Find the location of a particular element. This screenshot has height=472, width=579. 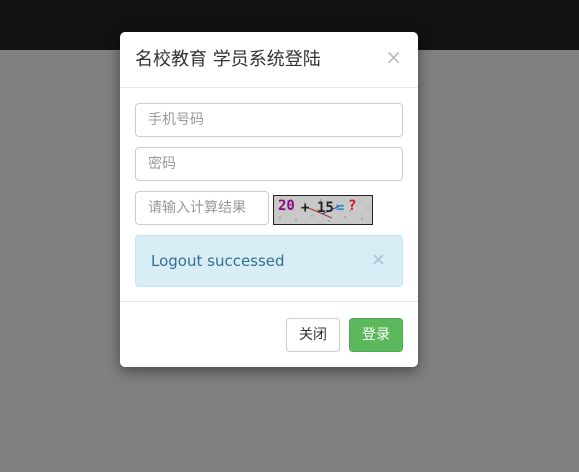

alert-close-icon: × is located at coordinates (378, 260).